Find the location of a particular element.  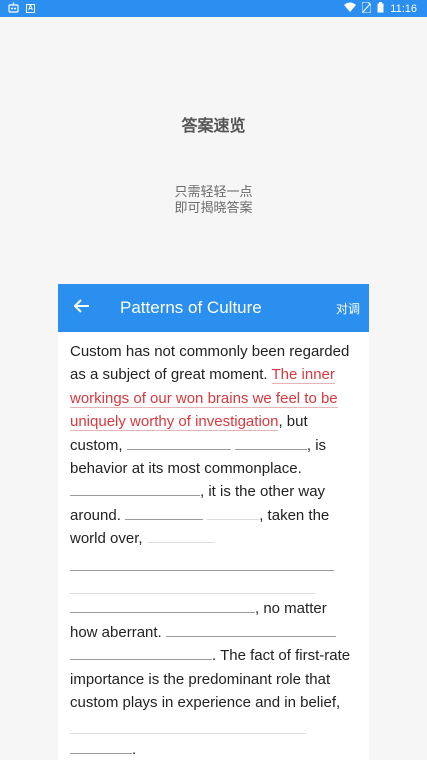

sim-card-icon is located at coordinates (366, 8).